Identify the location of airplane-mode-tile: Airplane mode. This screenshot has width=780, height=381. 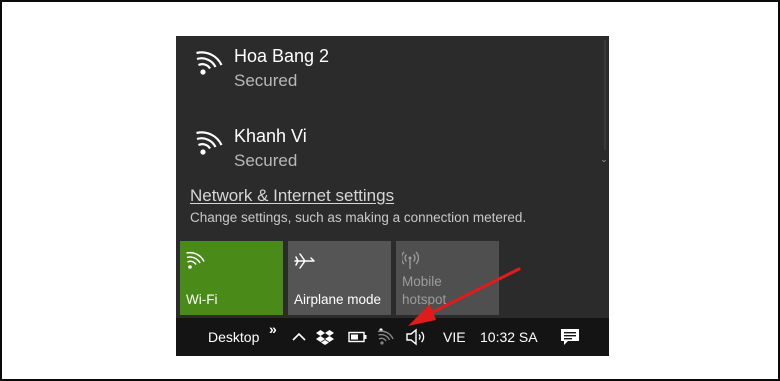
(339, 278).